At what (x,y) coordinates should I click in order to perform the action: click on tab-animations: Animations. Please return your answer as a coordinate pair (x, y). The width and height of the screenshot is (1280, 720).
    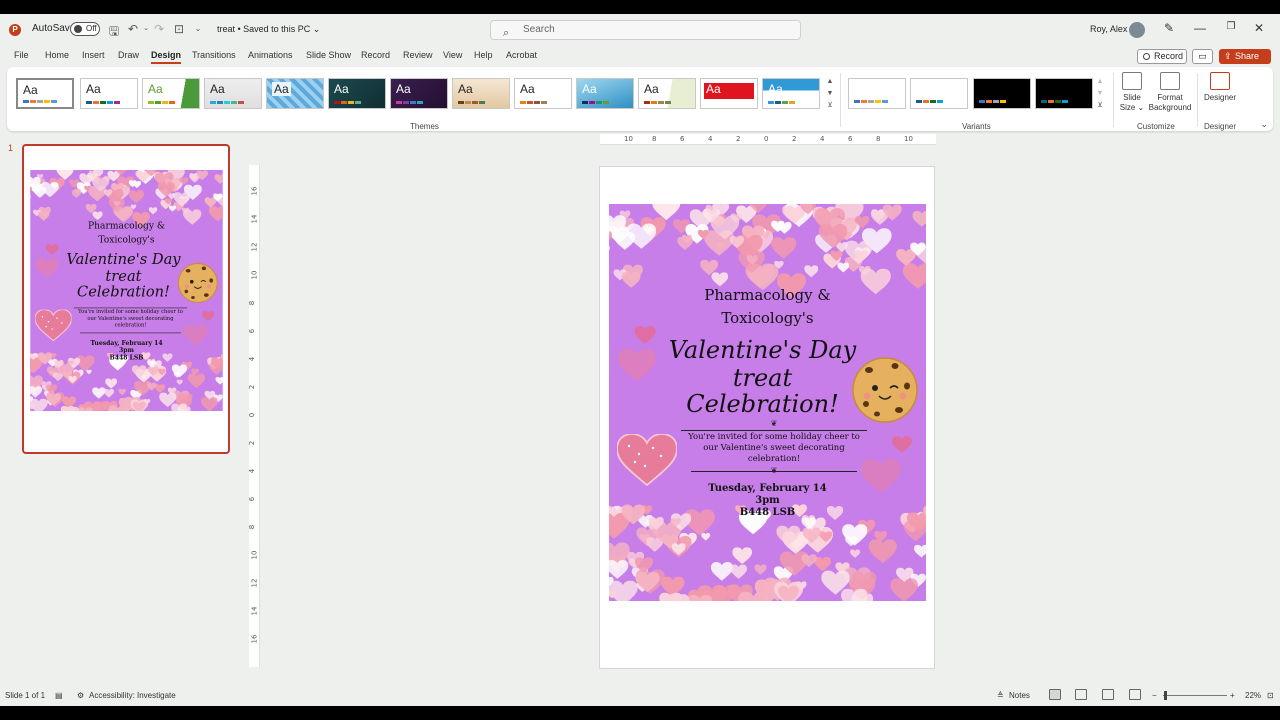
    Looking at the image, I should click on (270, 55).